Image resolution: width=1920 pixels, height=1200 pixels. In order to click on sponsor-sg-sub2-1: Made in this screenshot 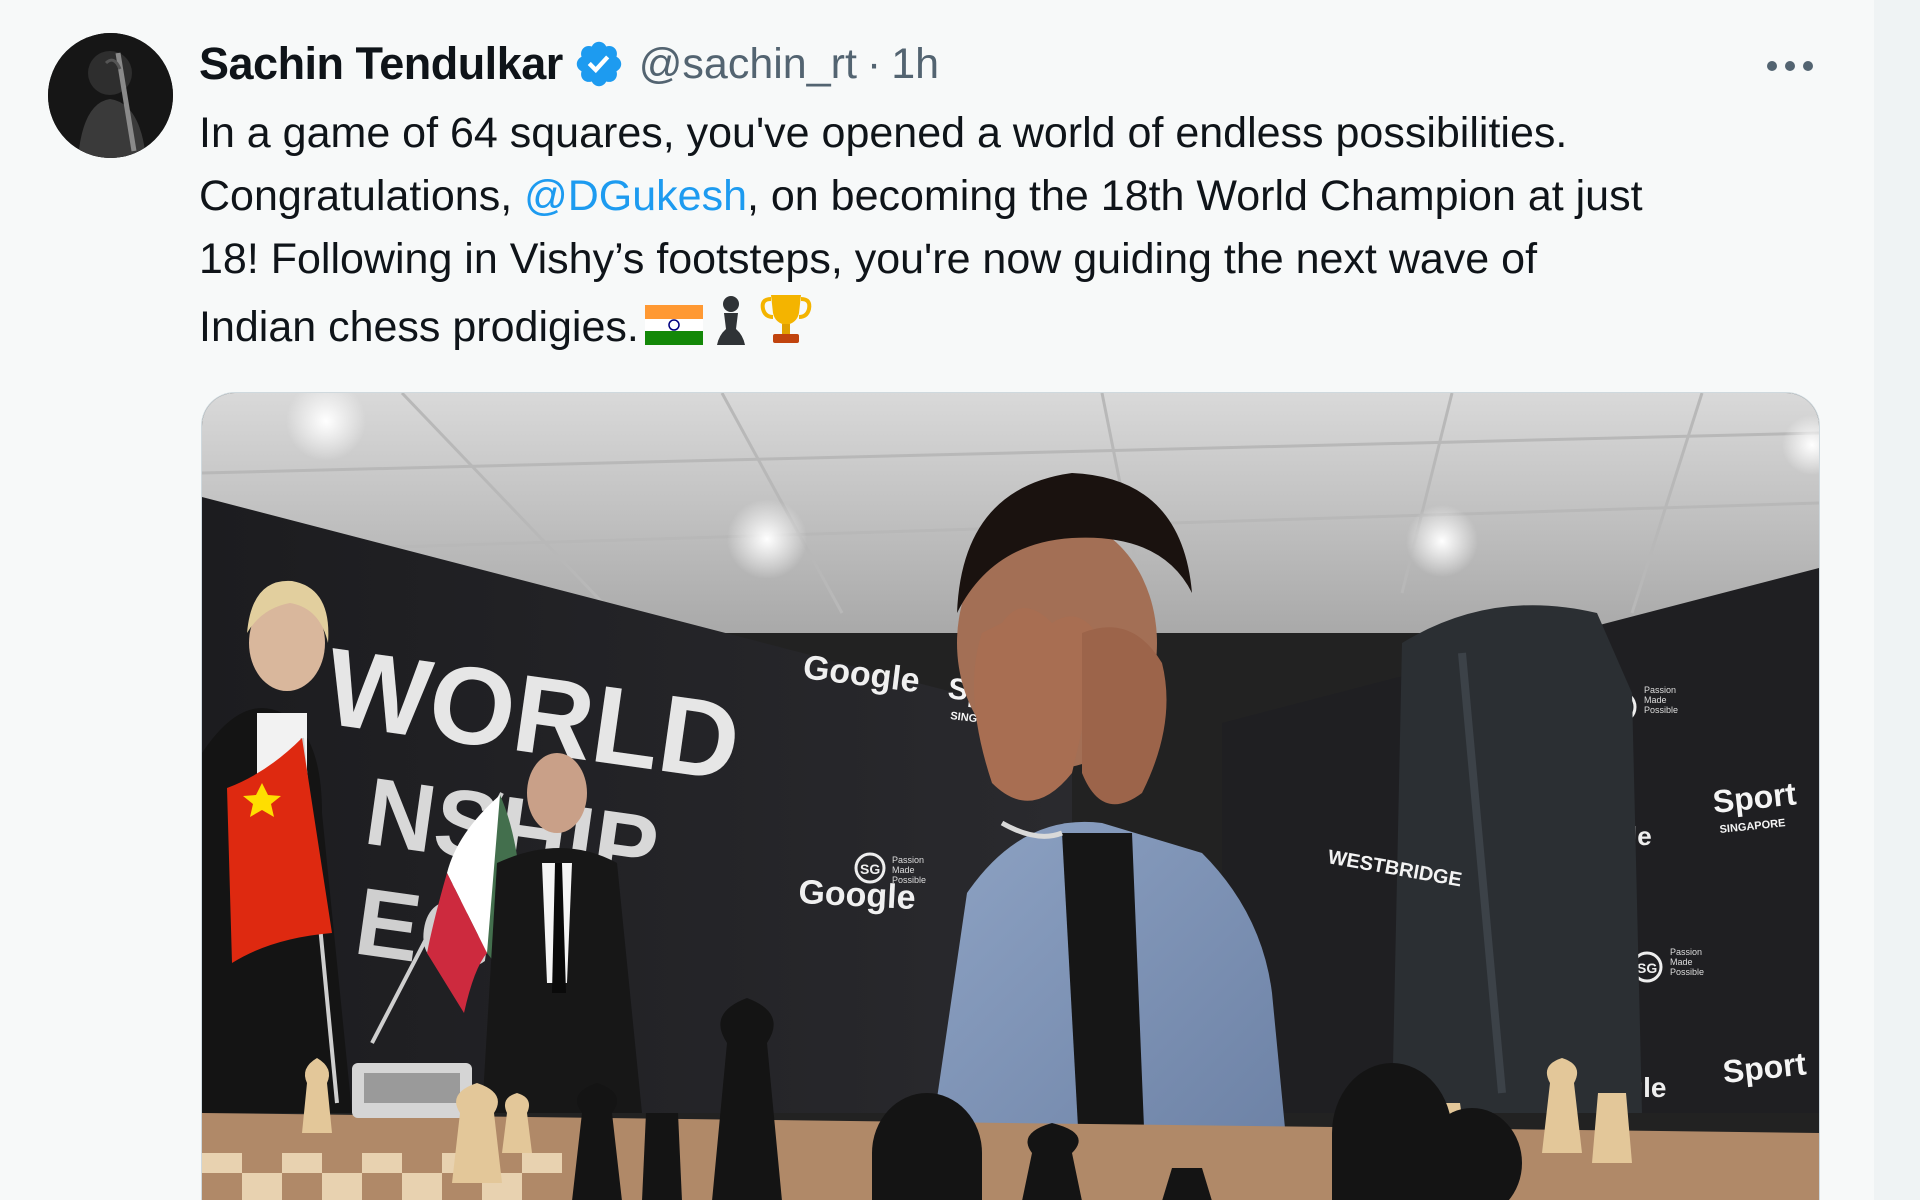, I will do `click(903, 870)`.